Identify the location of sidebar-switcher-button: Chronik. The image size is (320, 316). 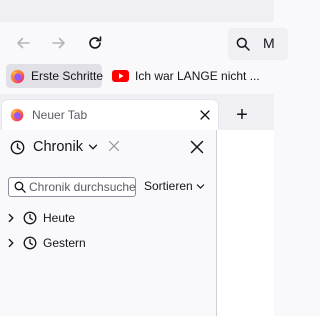
(54, 147).